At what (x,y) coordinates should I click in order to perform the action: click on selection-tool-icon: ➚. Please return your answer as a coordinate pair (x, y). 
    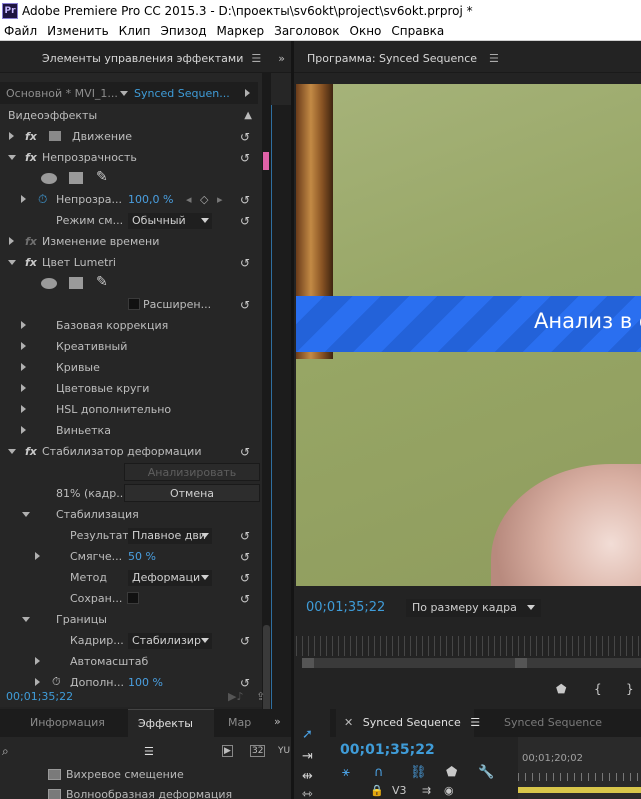
    Looking at the image, I should click on (307, 734).